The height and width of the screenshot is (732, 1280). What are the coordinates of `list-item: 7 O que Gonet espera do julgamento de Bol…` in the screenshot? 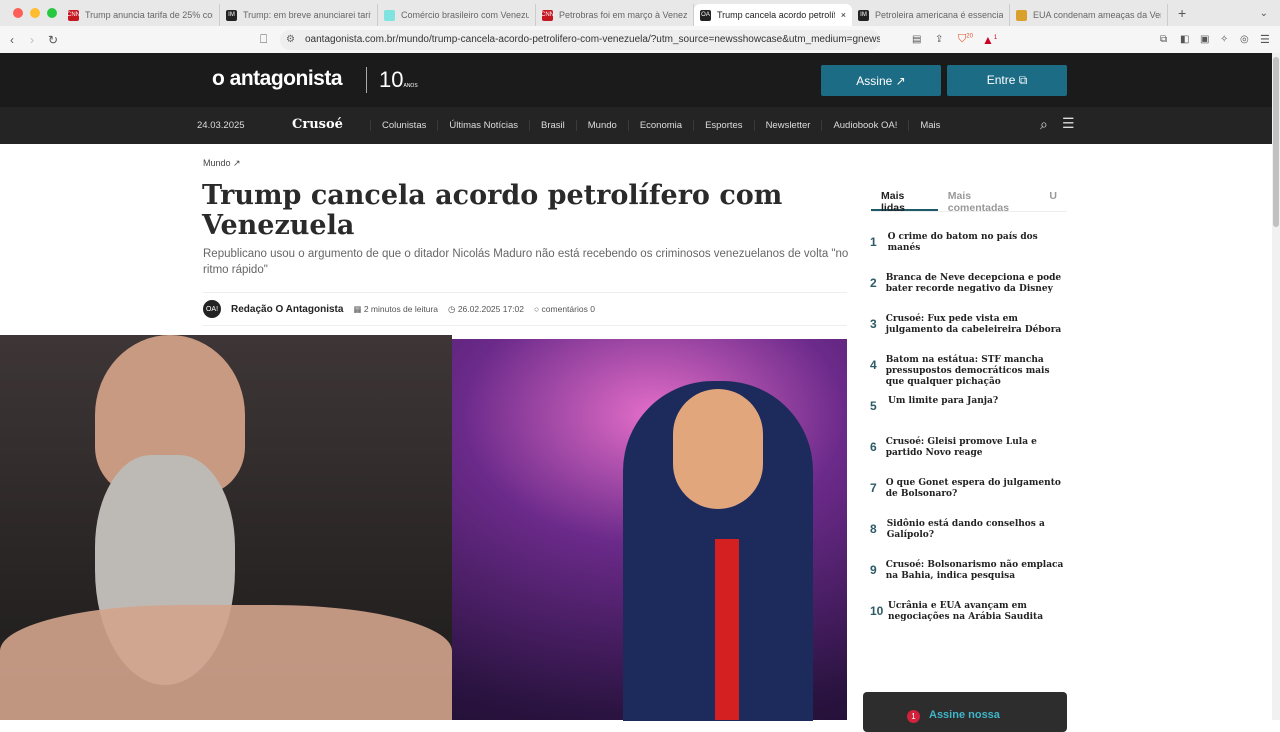 It's located at (967, 498).